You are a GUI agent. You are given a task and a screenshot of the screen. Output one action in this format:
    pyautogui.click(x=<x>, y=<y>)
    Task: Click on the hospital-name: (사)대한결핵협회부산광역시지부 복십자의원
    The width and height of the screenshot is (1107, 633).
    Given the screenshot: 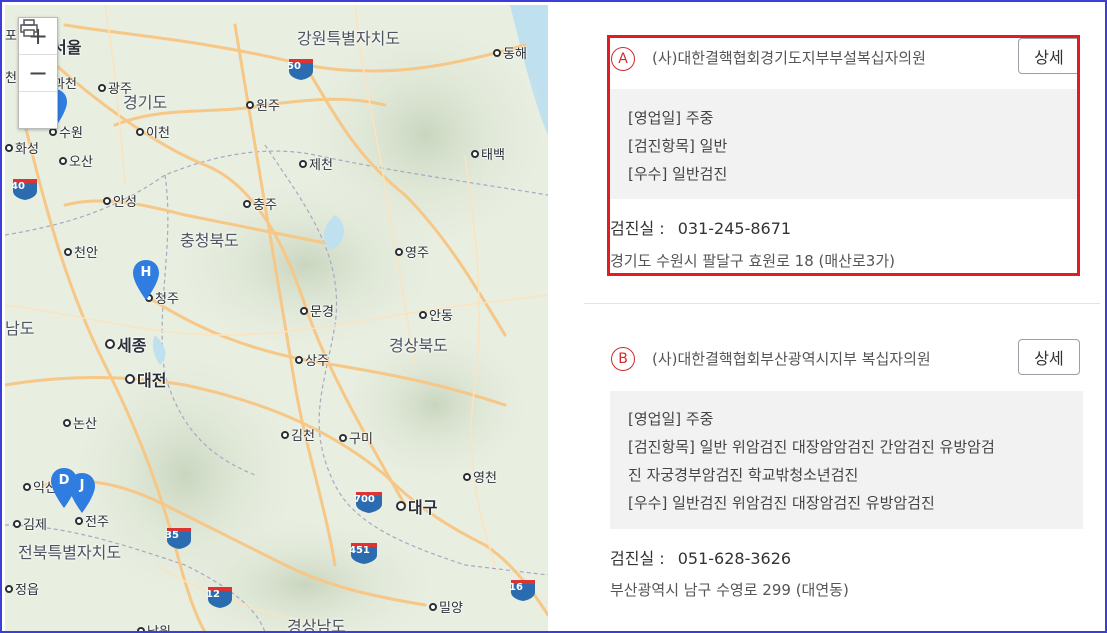 What is the action you would take?
    pyautogui.click(x=791, y=358)
    